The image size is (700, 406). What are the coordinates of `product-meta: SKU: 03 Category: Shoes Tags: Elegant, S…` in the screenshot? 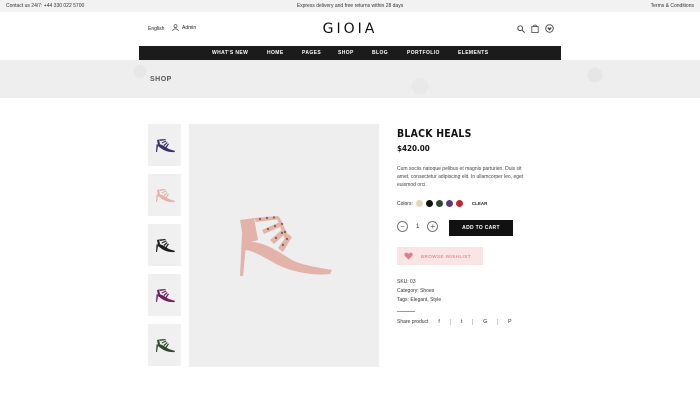 It's located at (419, 291).